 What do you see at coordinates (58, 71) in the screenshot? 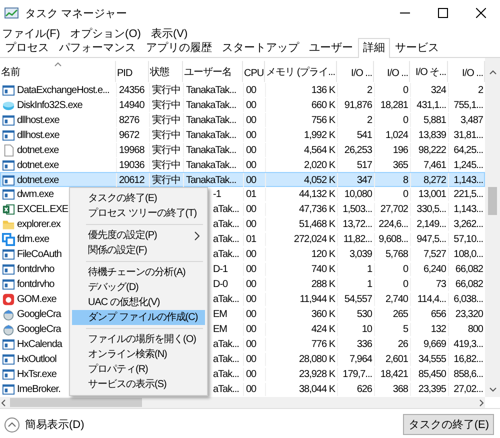
I see `column-header: 名前` at bounding box center [58, 71].